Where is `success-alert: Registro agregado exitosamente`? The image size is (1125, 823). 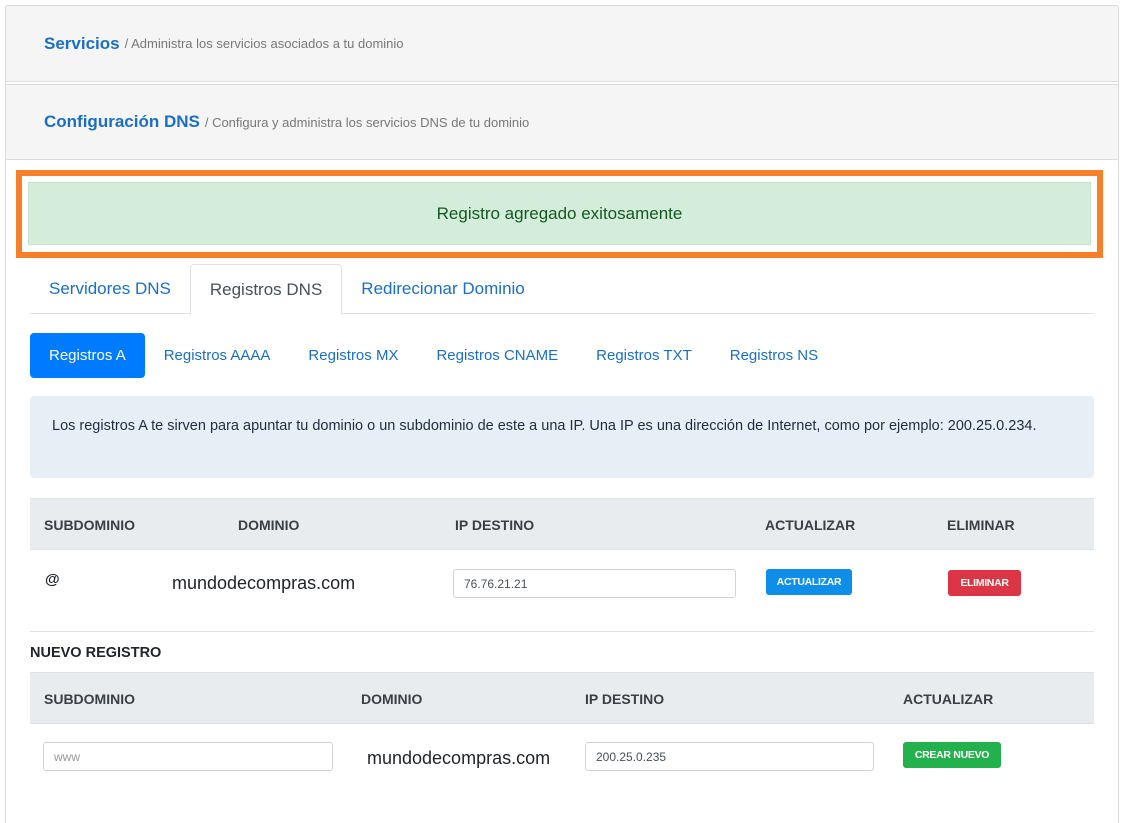
success-alert: Registro agregado exitosamente is located at coordinates (559, 213).